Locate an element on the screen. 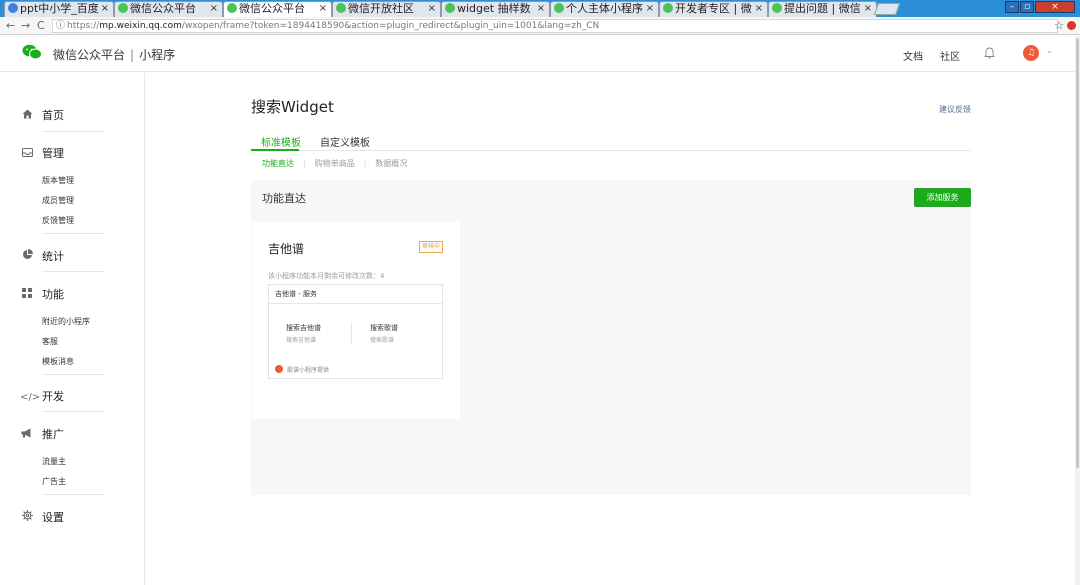  bookmark-star-icon: ☆ is located at coordinates (1059, 25).